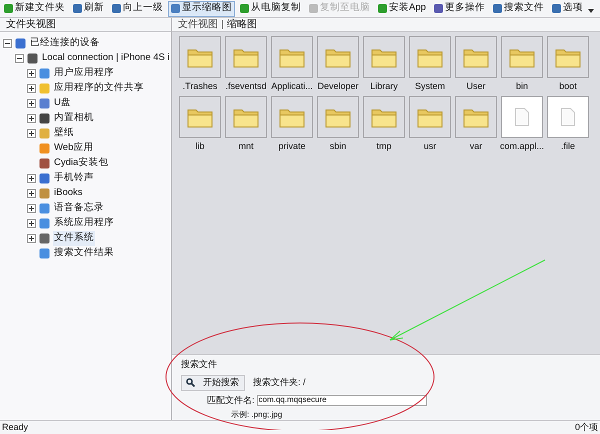 This screenshot has height=434, width=600. What do you see at coordinates (79, 208) in the screenshot?
I see `tree-item: 语音备忘录` at bounding box center [79, 208].